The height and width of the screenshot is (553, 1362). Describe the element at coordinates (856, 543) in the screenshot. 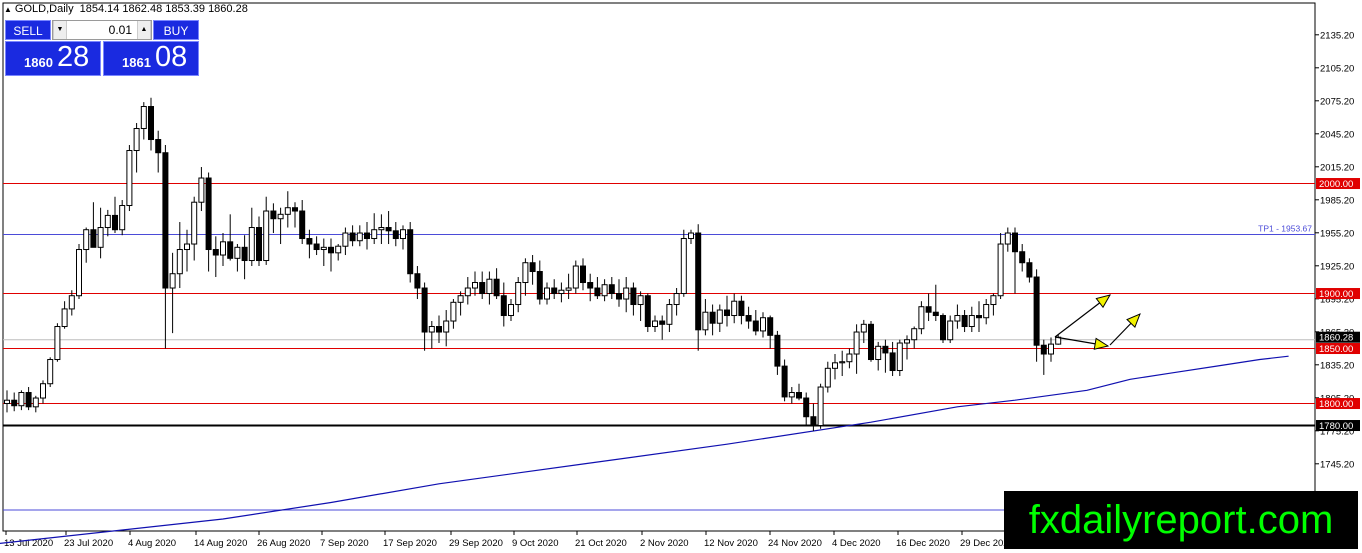

I see `x-tick-label: 4 Dec 2020` at that location.